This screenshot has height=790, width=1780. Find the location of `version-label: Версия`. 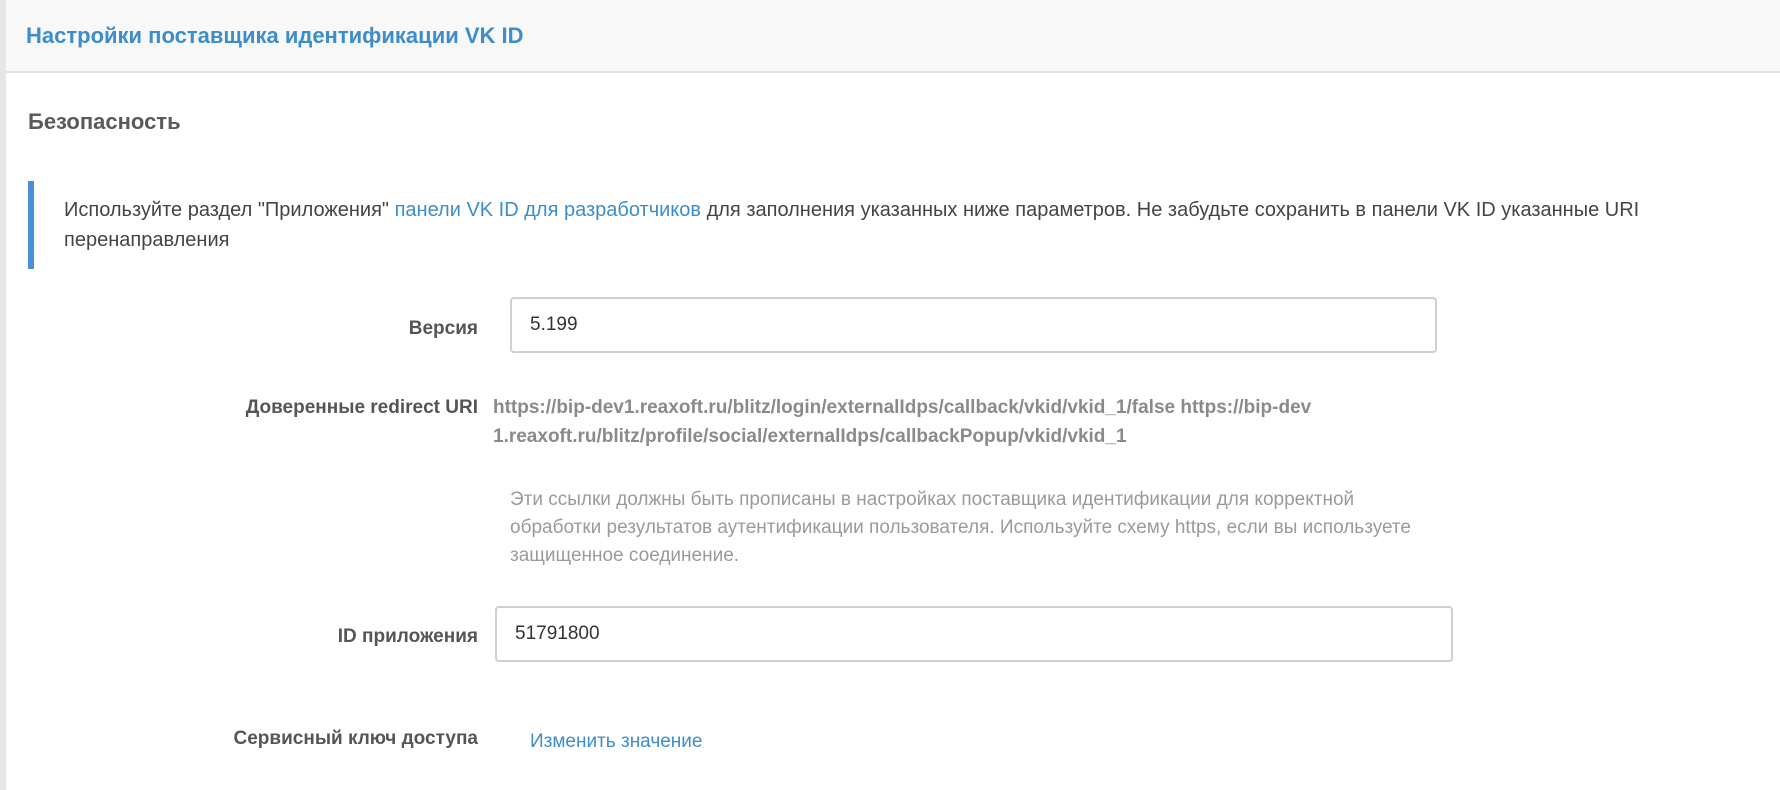

version-label: Версия is located at coordinates (443, 328).